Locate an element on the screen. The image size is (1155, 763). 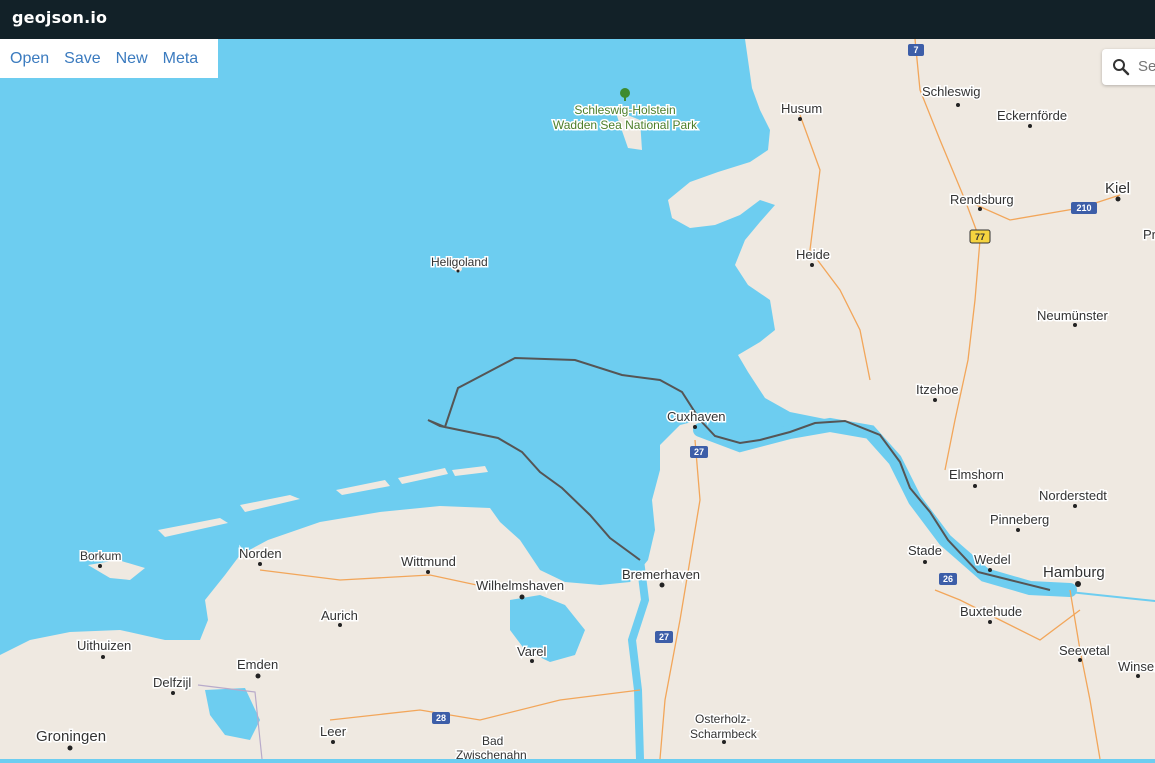
label-seevetal: Seevetal is located at coordinates (1084, 650).